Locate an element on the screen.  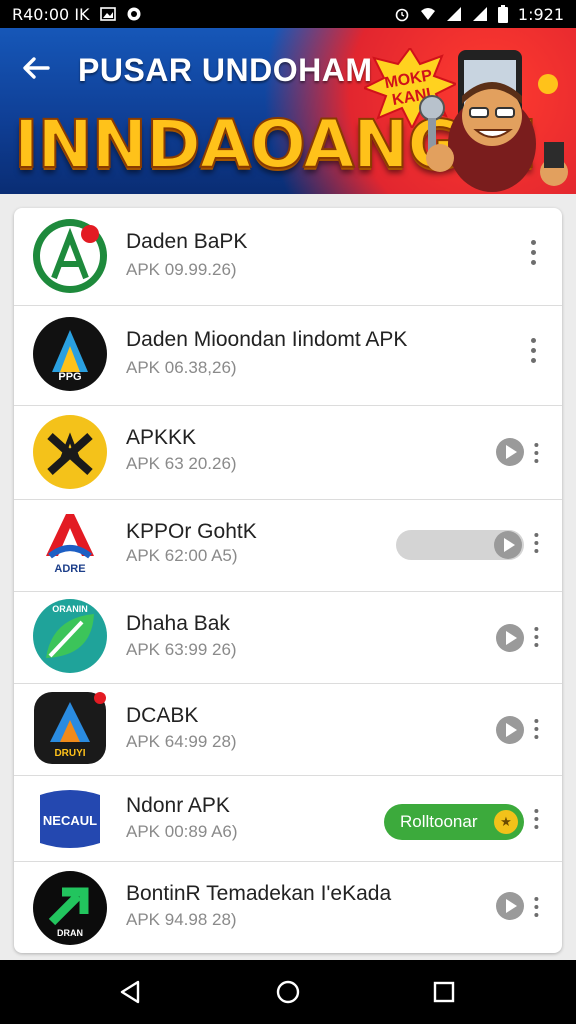
back-nav-icon is located at coordinates (130, 992).